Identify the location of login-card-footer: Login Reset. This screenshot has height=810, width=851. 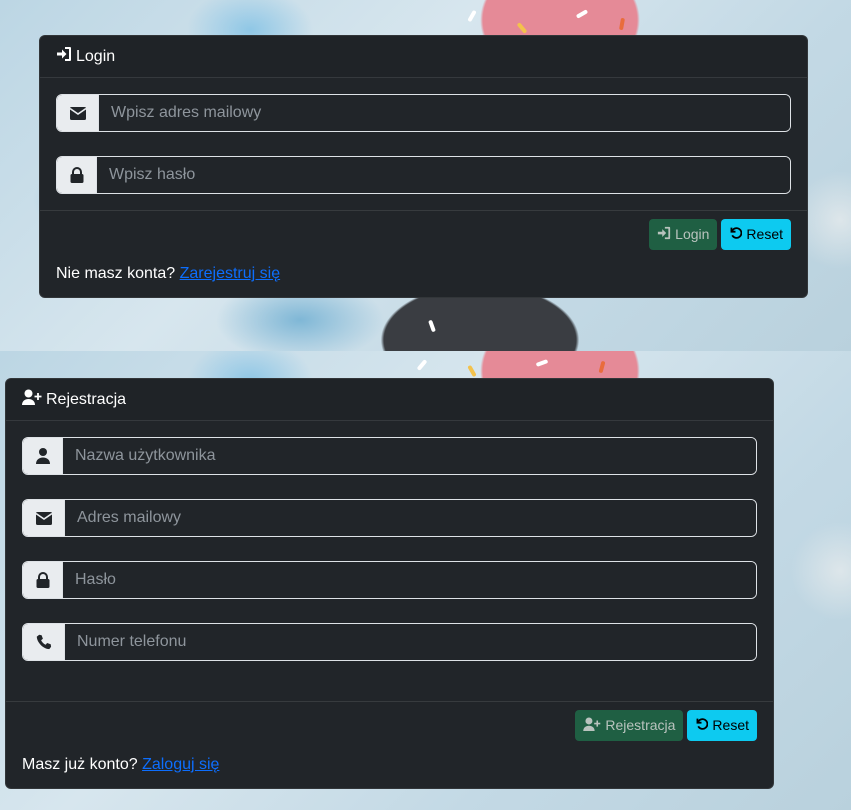
(423, 233).